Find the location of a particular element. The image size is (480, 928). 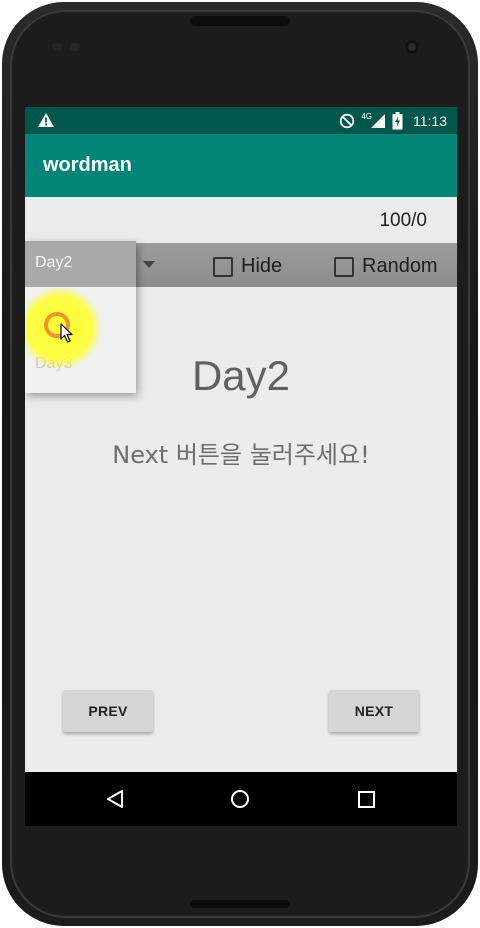

chevron-down-icon is located at coordinates (149, 264).